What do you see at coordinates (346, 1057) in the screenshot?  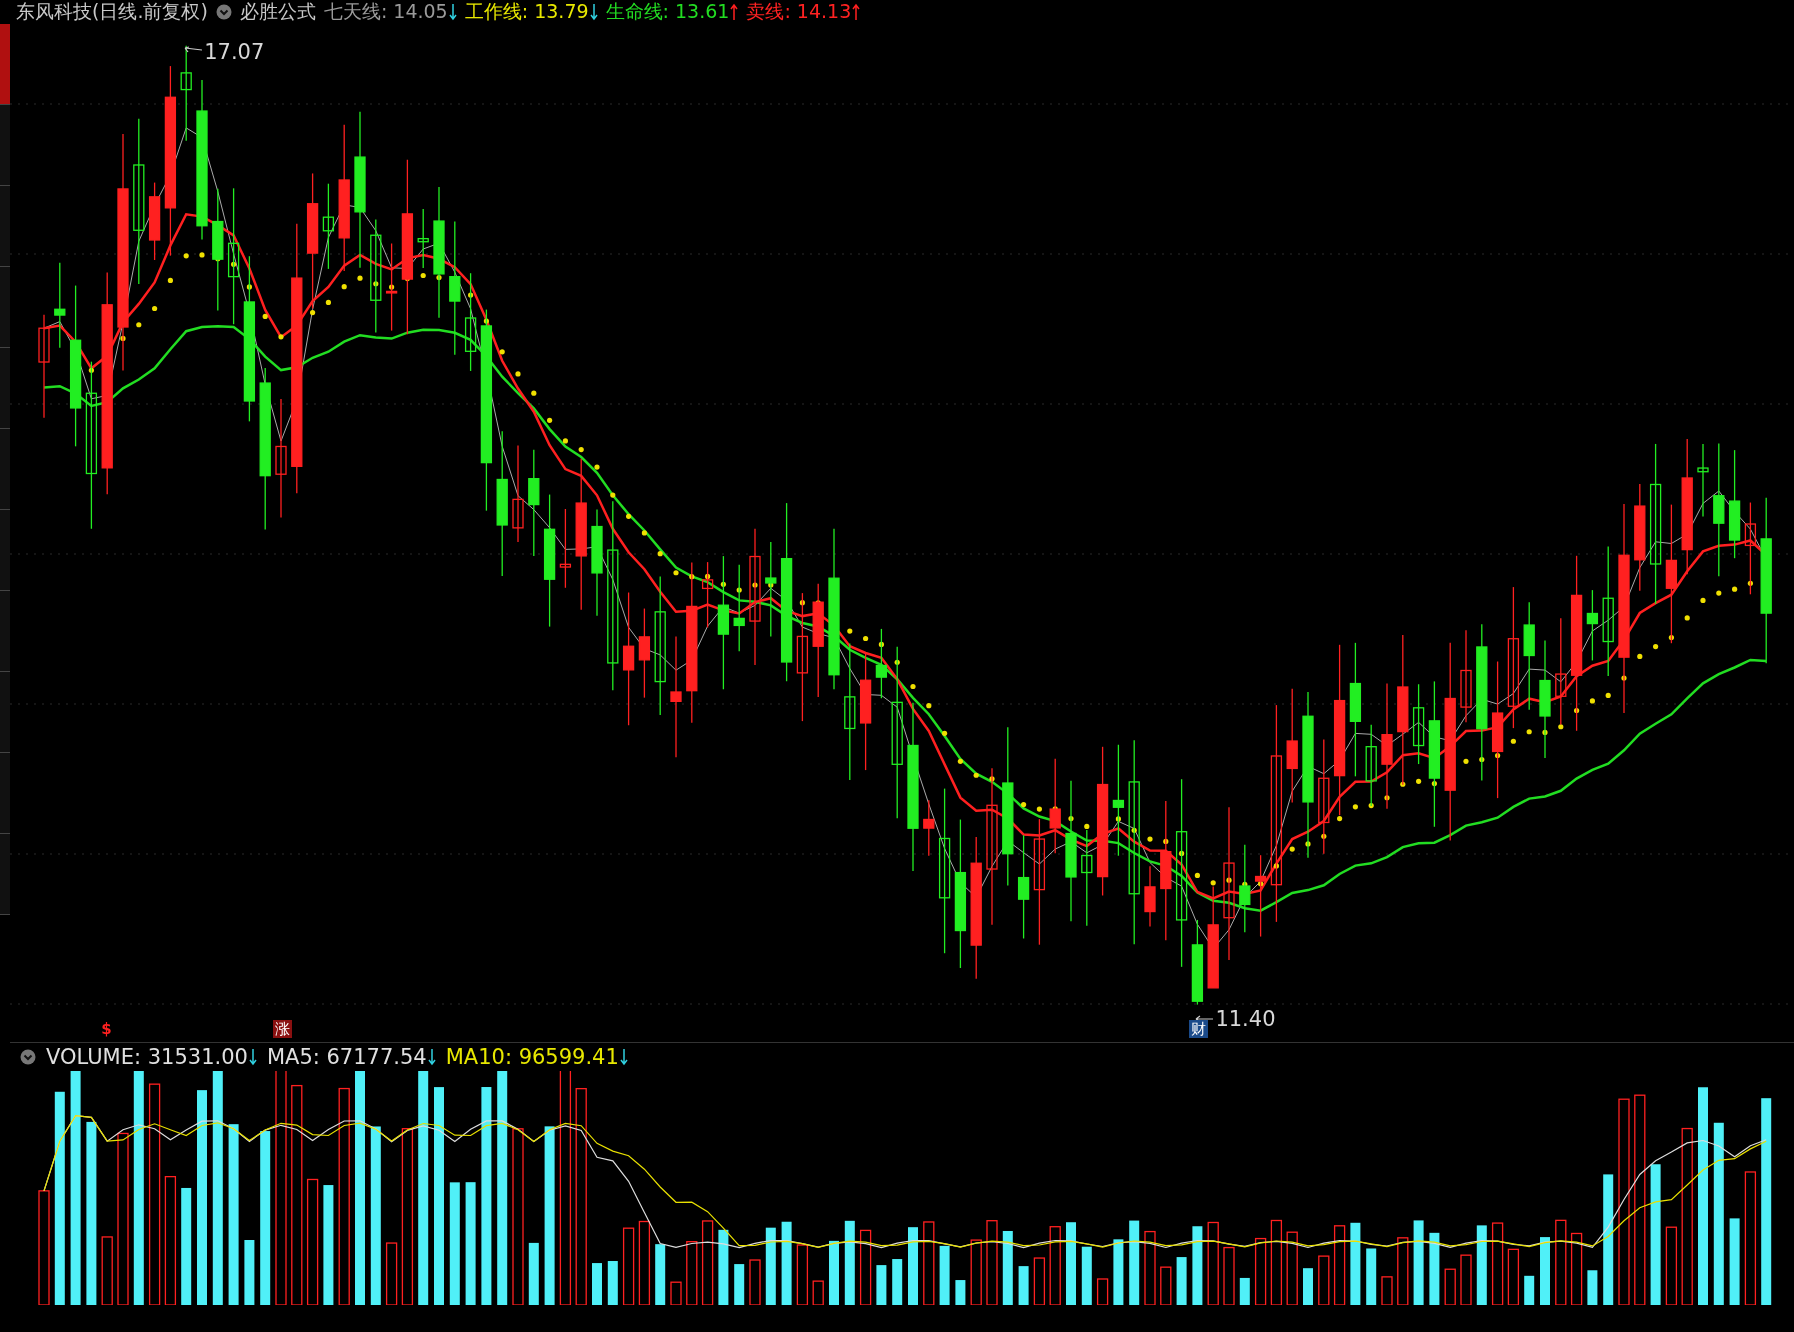 I see `indicator-reading: MA5: 67177.54` at bounding box center [346, 1057].